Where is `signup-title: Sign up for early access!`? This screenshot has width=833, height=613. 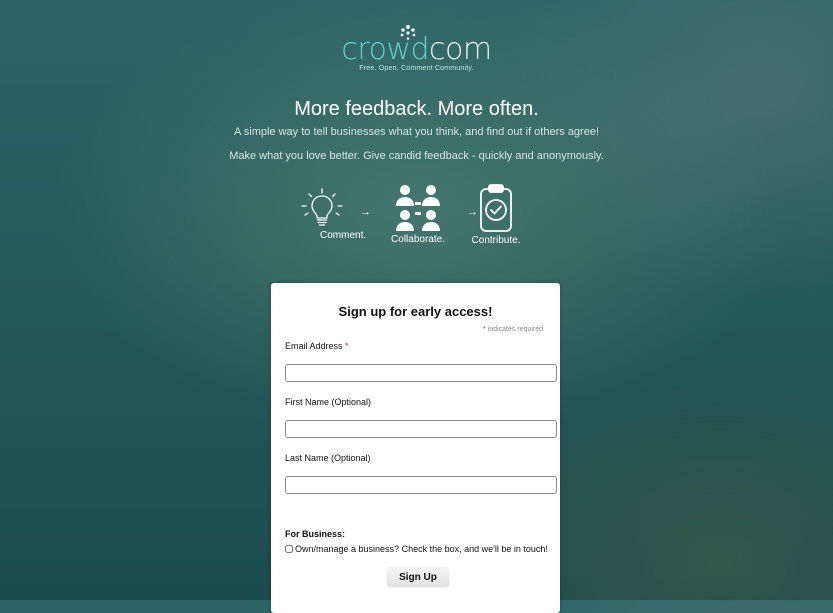
signup-title: Sign up for early access! is located at coordinates (415, 311).